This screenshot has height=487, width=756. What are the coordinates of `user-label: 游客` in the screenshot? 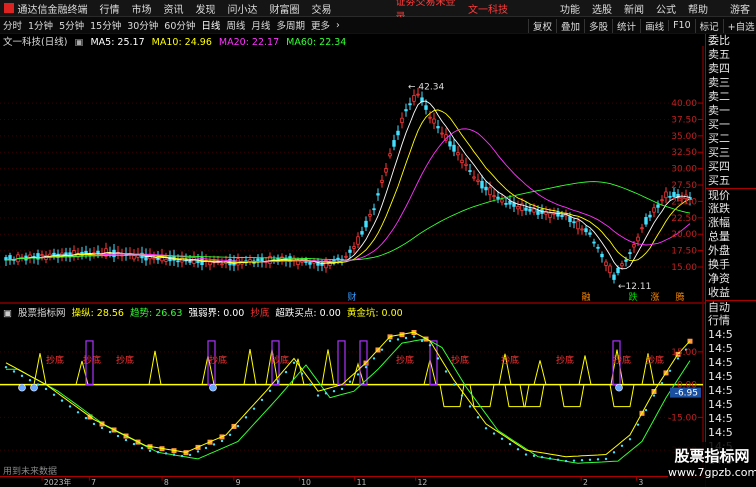 It's located at (740, 8).